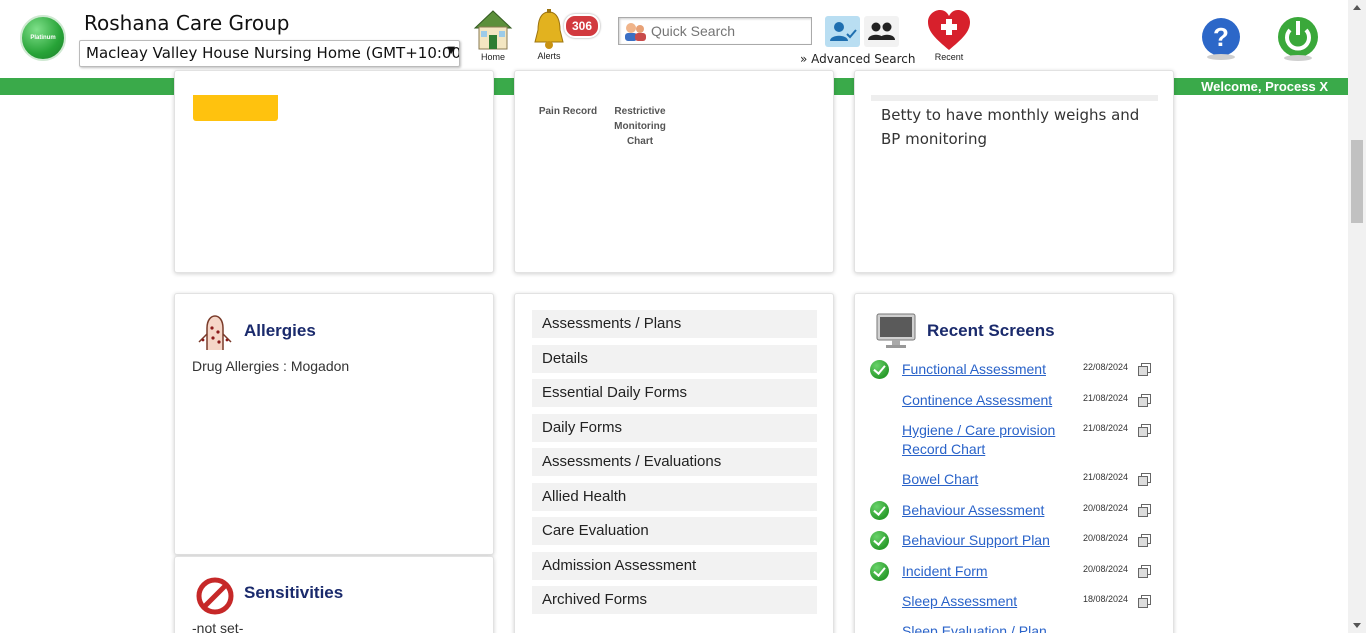 The image size is (1366, 633). Describe the element at coordinates (863, 59) in the screenshot. I see `advanced-search-label: Advanced Search` at that location.